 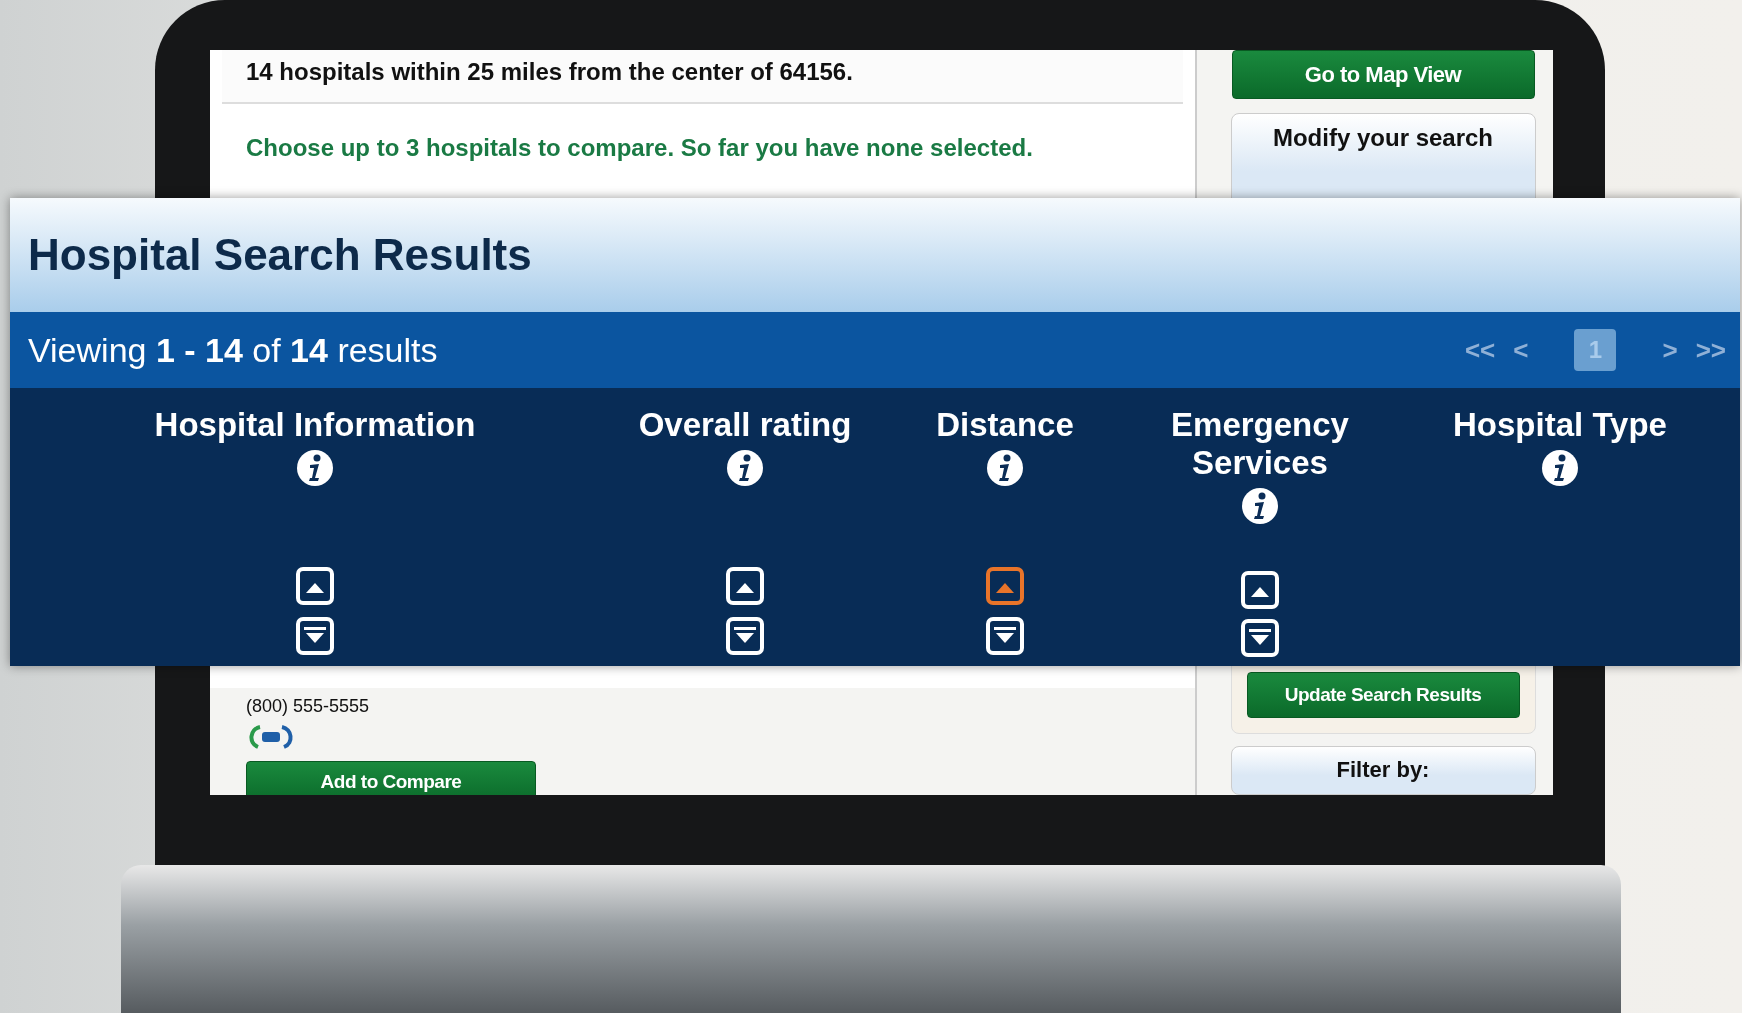 What do you see at coordinates (1383, 138) in the screenshot?
I see `panel-heading: Modify your search` at bounding box center [1383, 138].